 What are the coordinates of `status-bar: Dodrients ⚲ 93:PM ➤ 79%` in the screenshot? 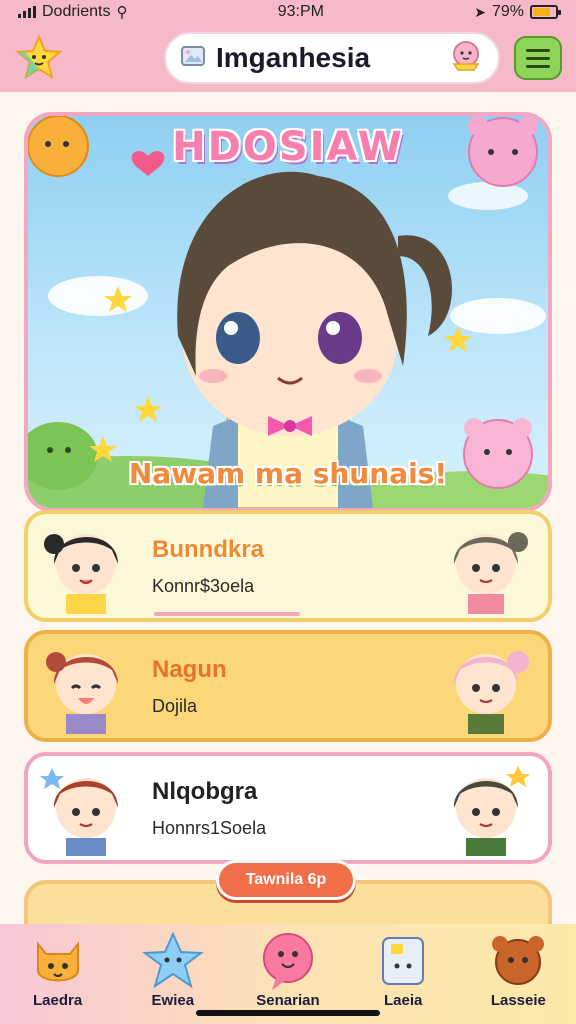 It's located at (288, 12).